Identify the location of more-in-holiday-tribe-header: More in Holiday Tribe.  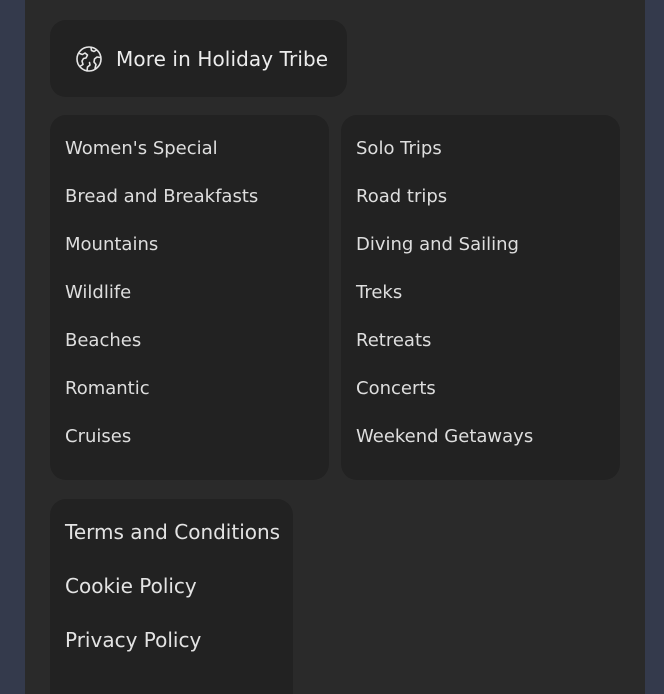
(198, 58).